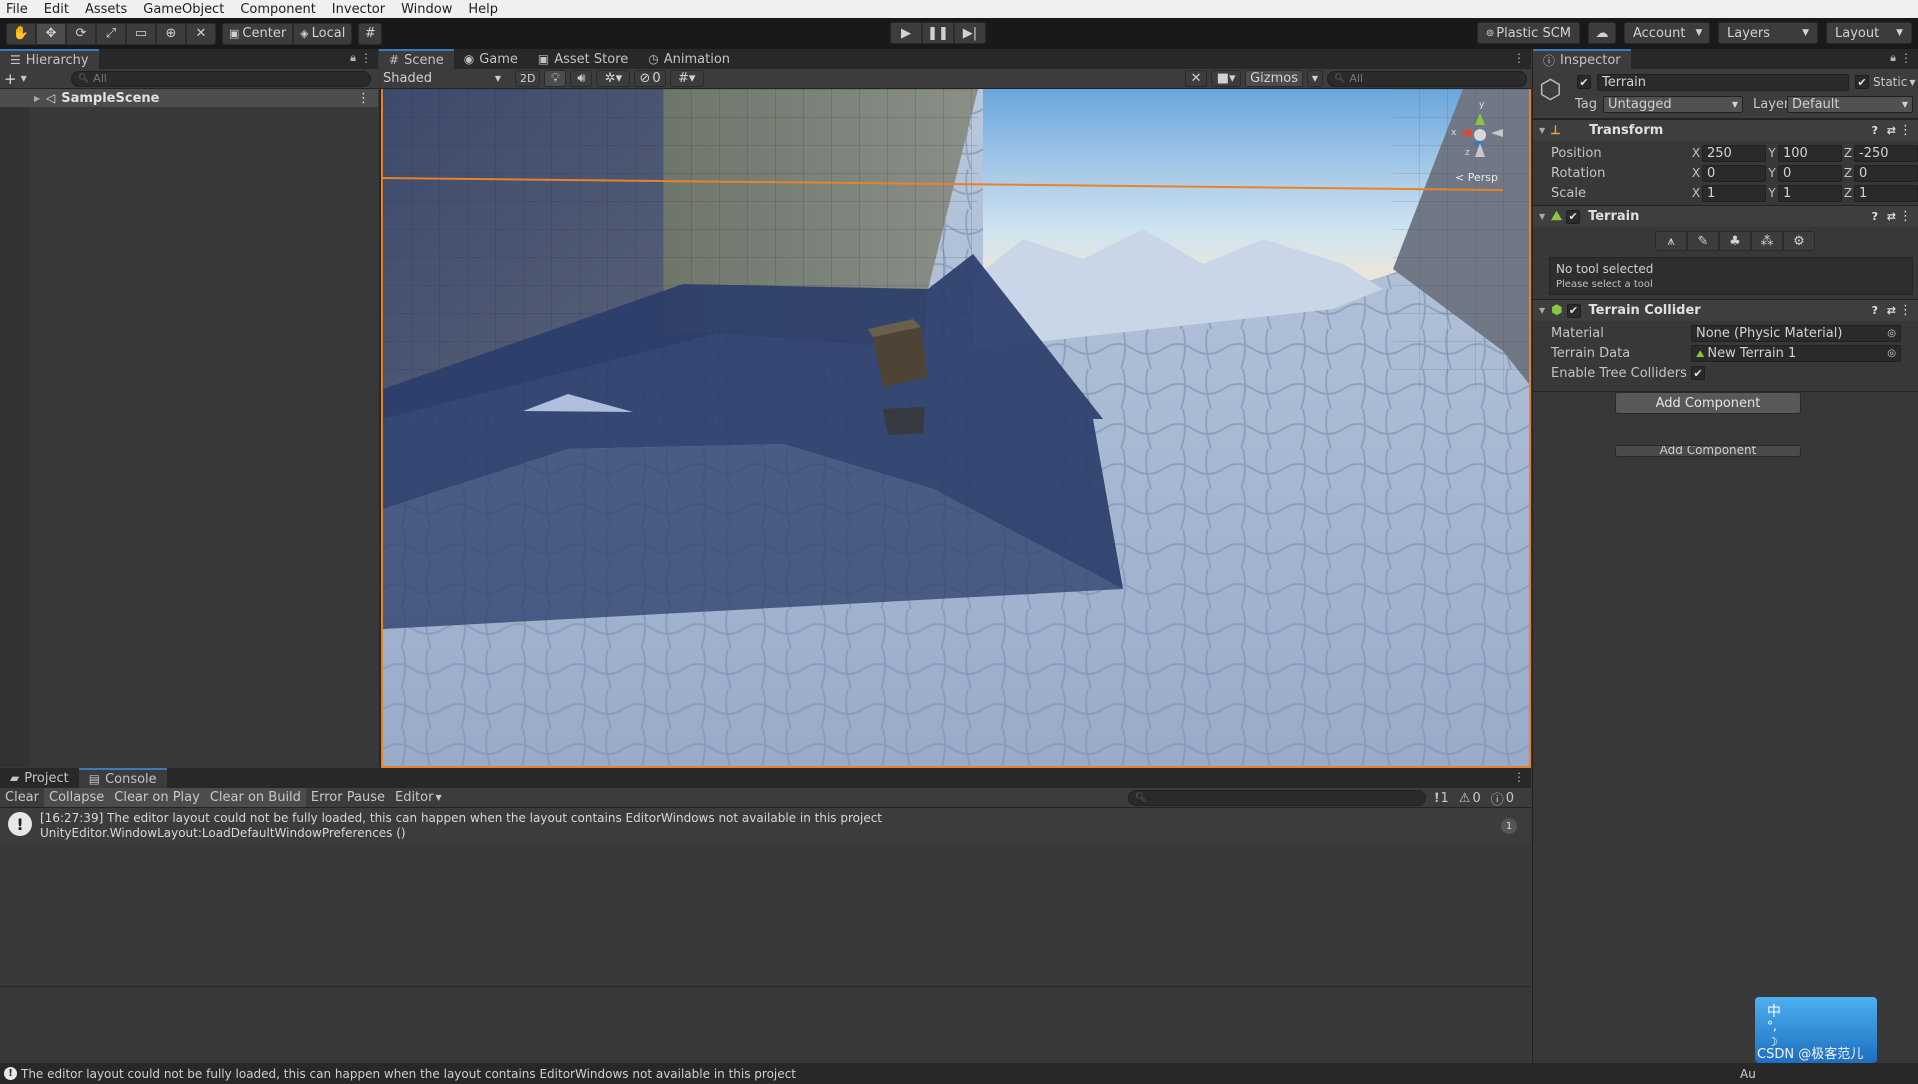  I want to click on clear-on-build-toggle: Clear on Build, so click(255, 797).